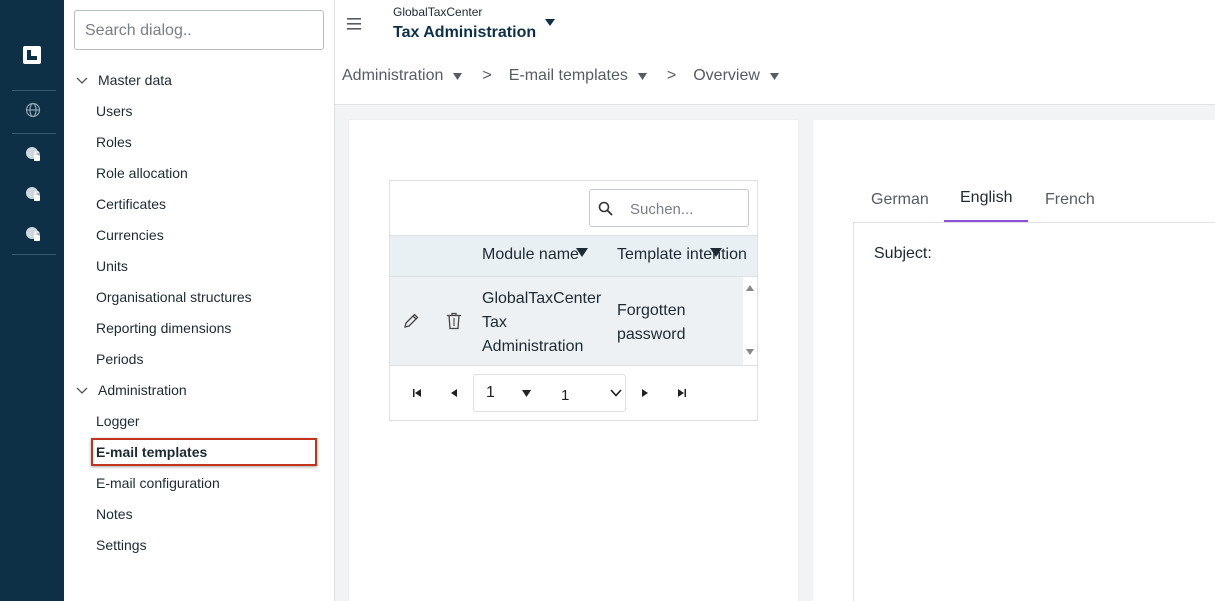  What do you see at coordinates (151, 452) in the screenshot?
I see `tree-item-email-templates: E-mail templates` at bounding box center [151, 452].